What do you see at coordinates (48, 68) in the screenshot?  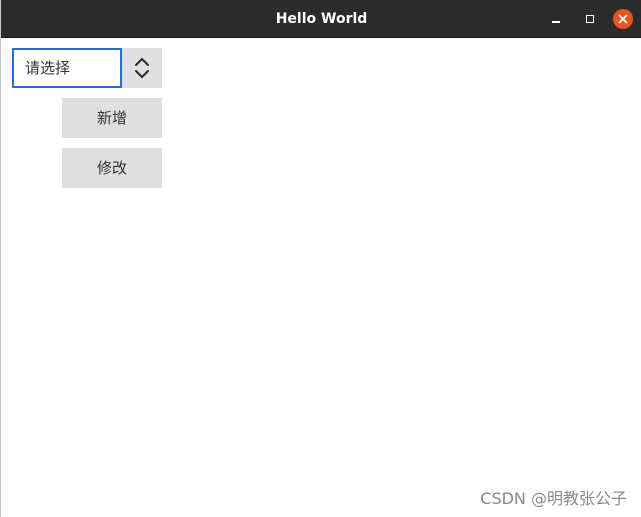 I see `combobox-value: 请选择` at bounding box center [48, 68].